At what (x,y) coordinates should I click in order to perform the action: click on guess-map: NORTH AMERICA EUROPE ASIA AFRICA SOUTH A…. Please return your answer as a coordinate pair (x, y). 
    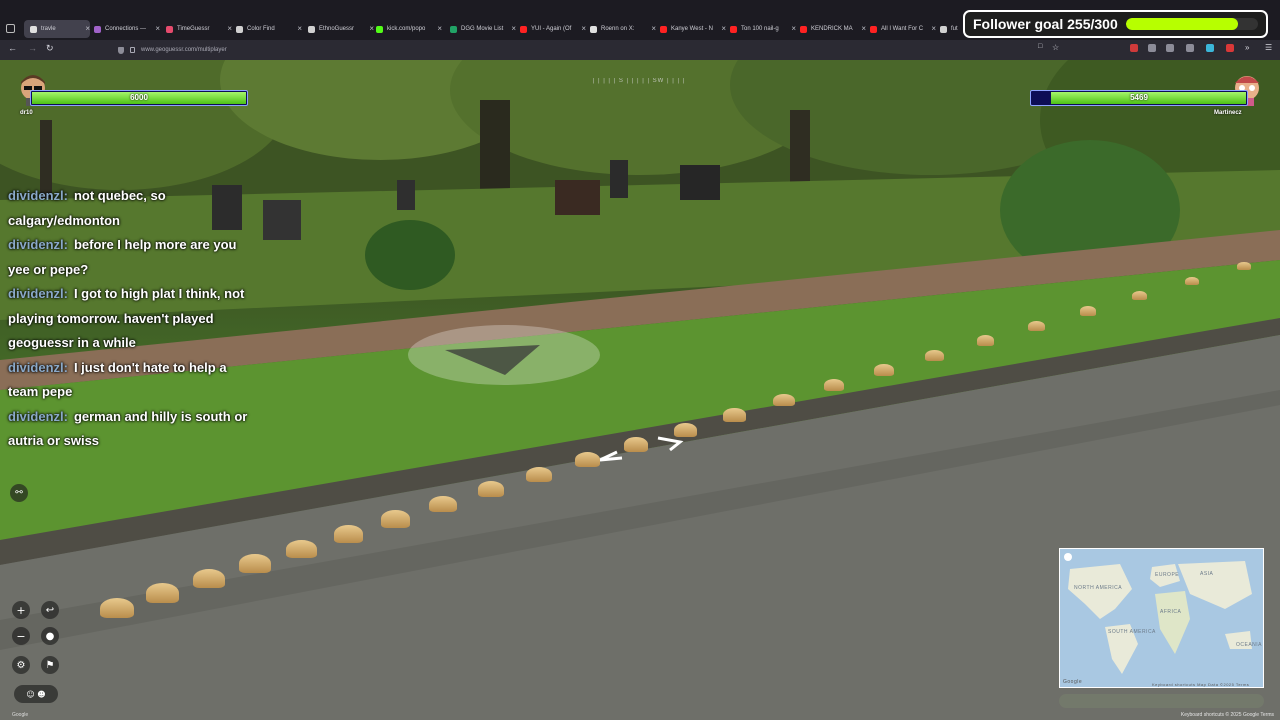
    Looking at the image, I should click on (1161, 618).